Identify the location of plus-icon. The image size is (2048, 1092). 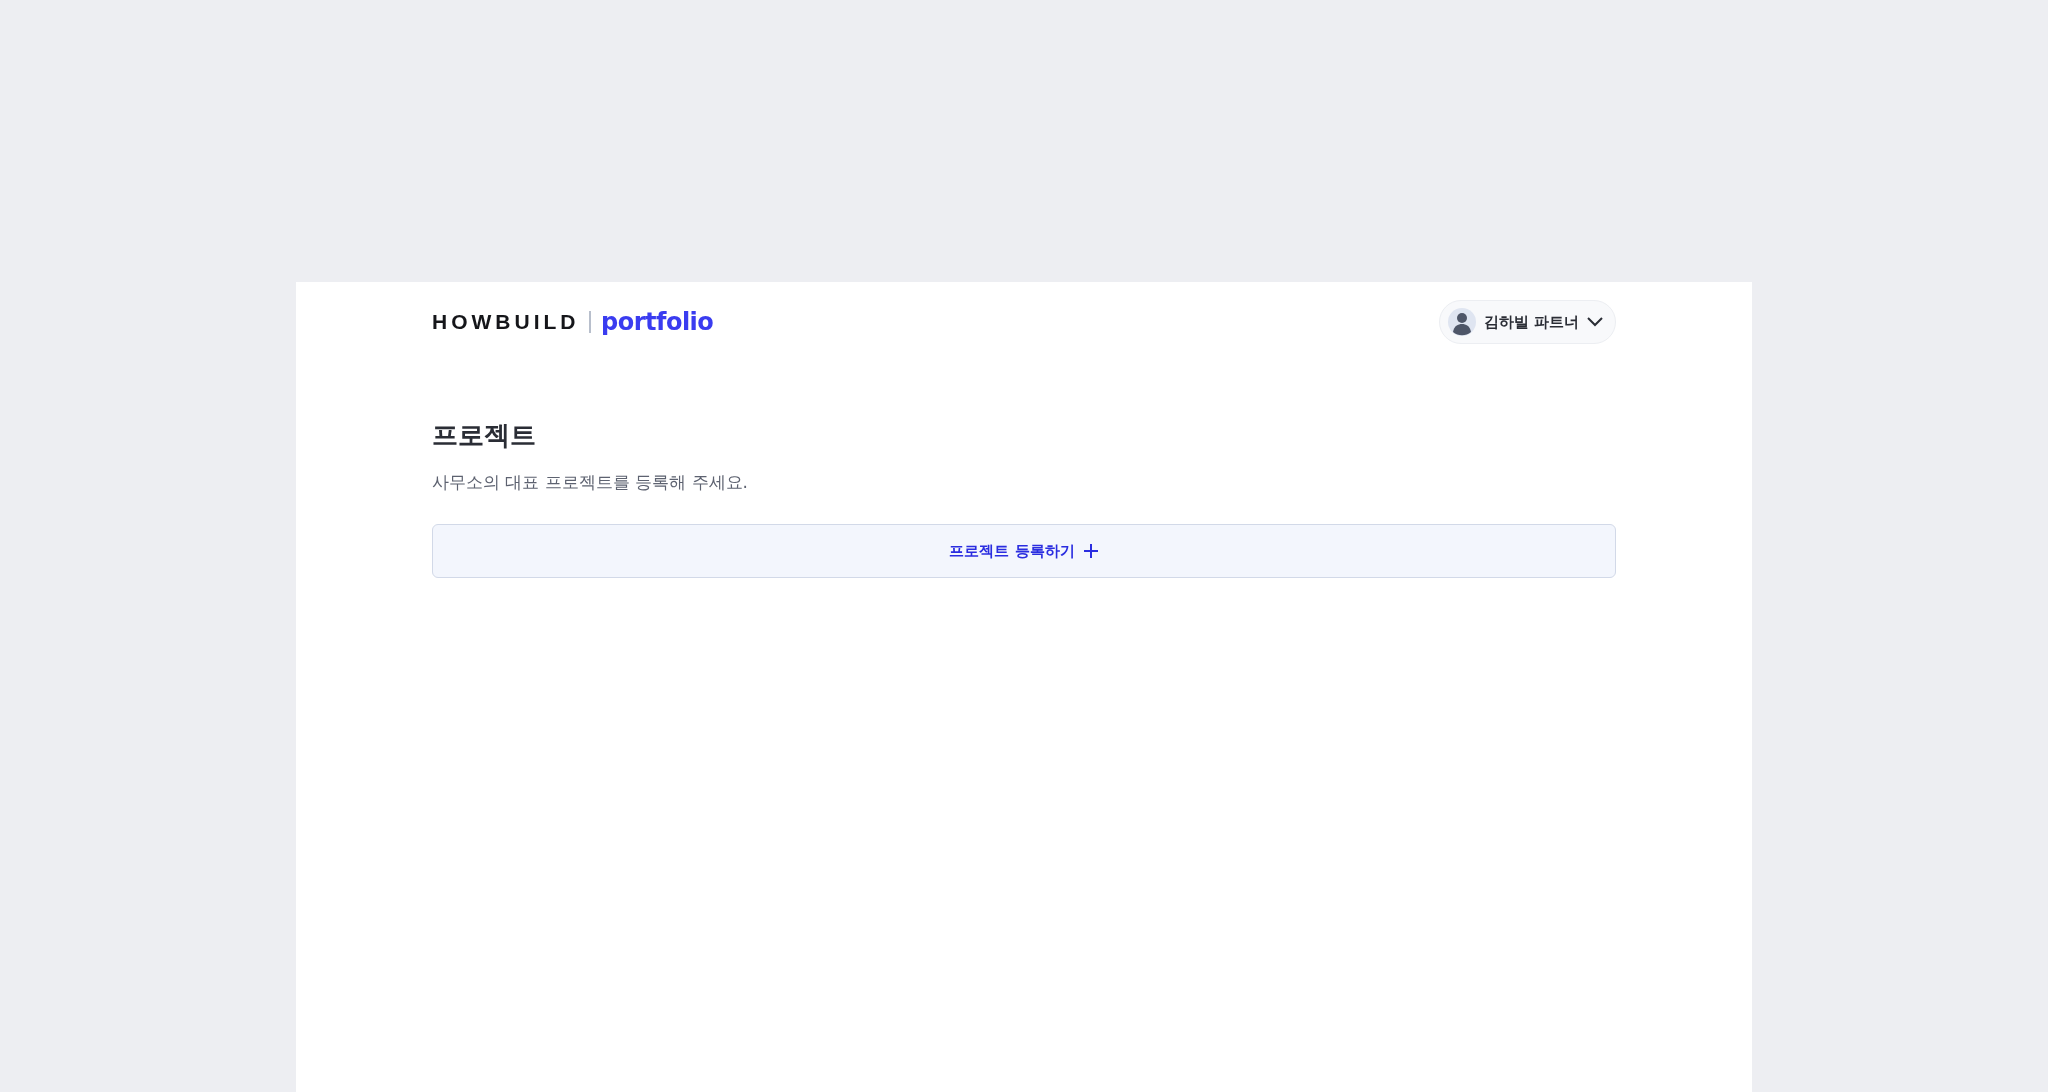
(1090, 551).